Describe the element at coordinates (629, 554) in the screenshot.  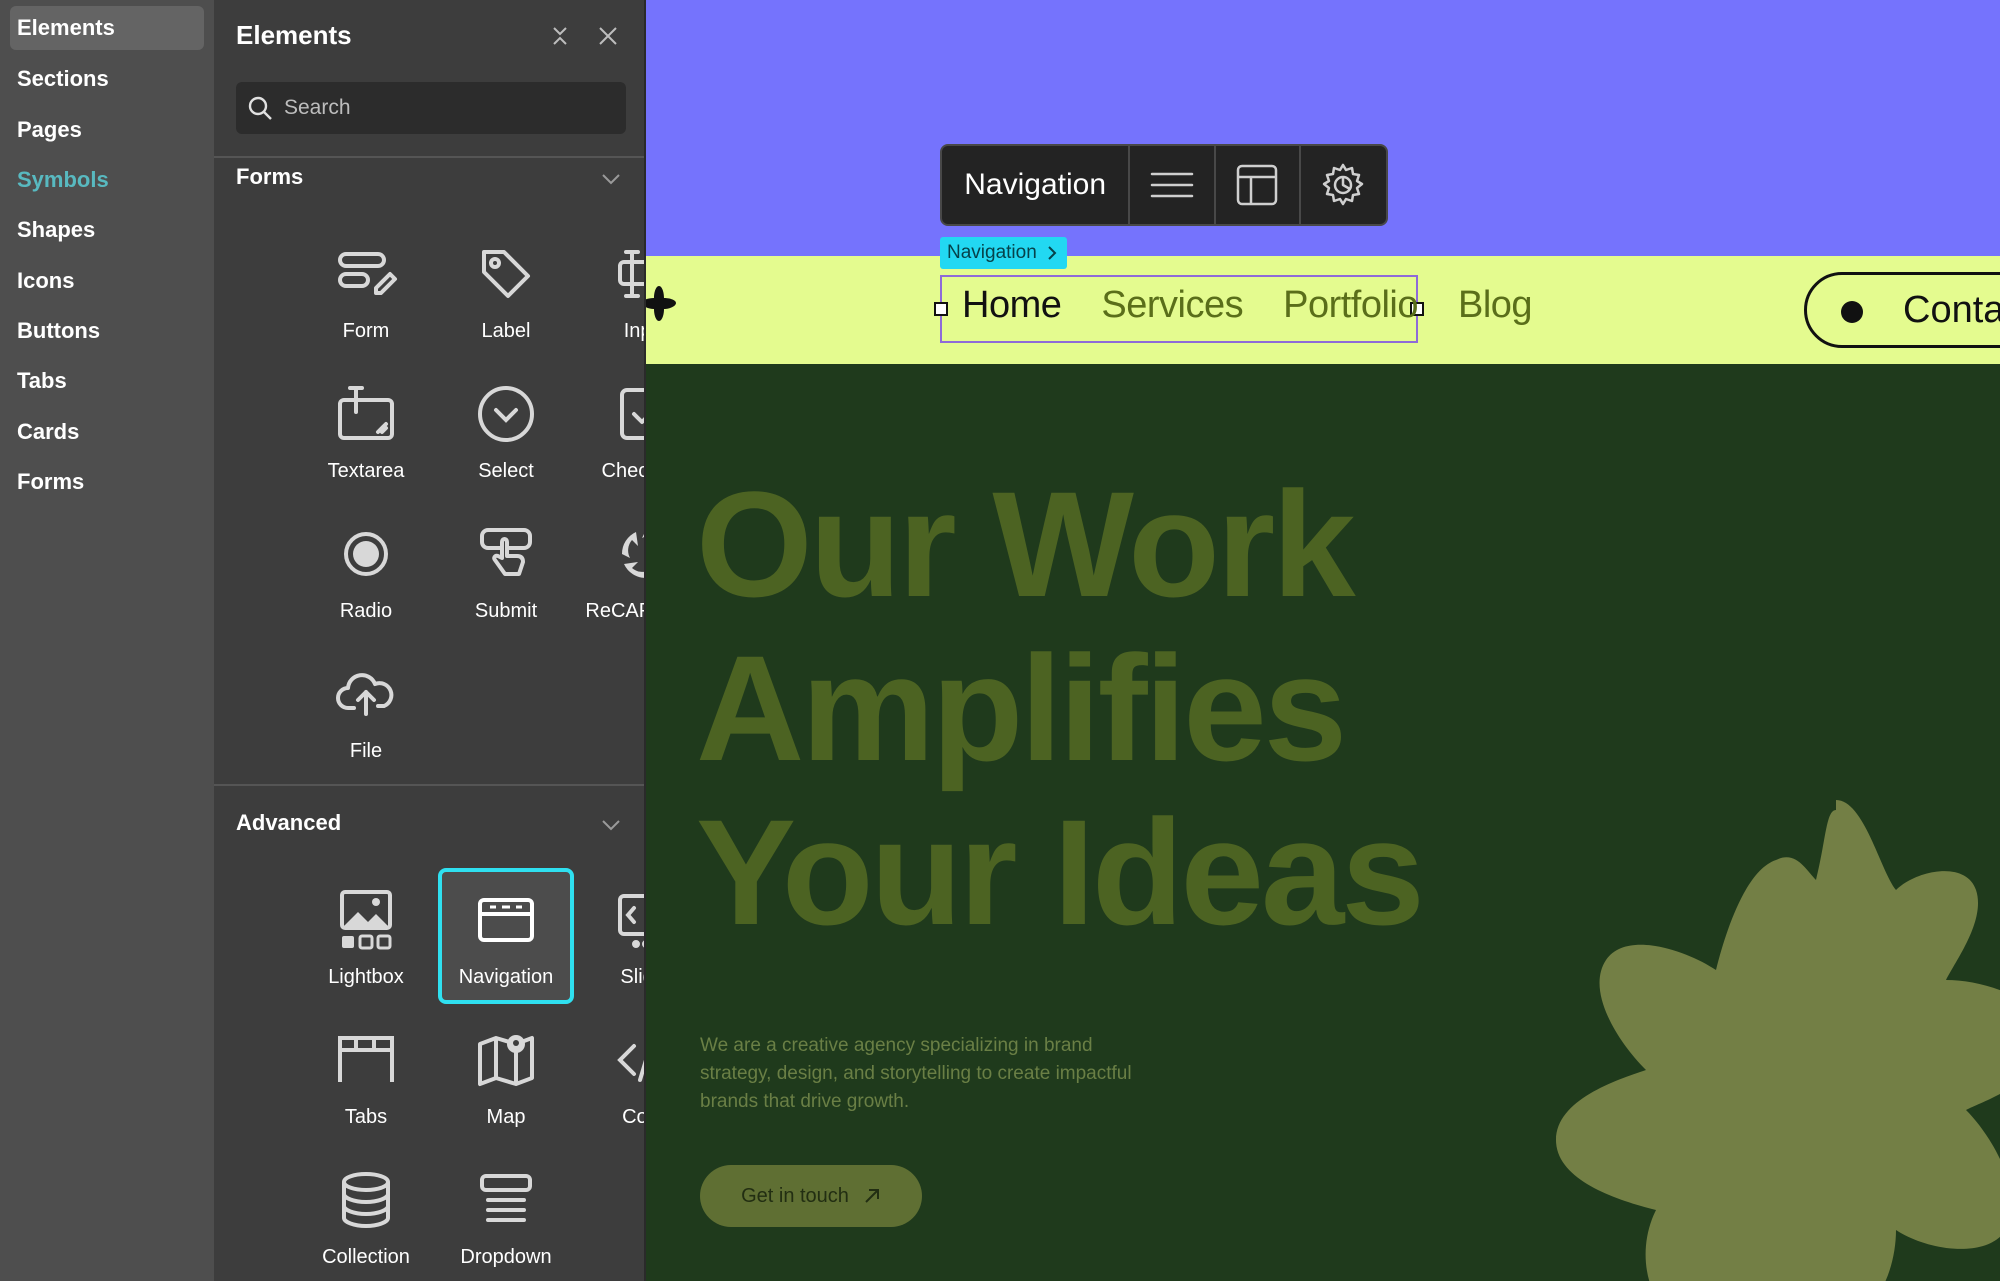
I see `recaptcha-icon` at that location.